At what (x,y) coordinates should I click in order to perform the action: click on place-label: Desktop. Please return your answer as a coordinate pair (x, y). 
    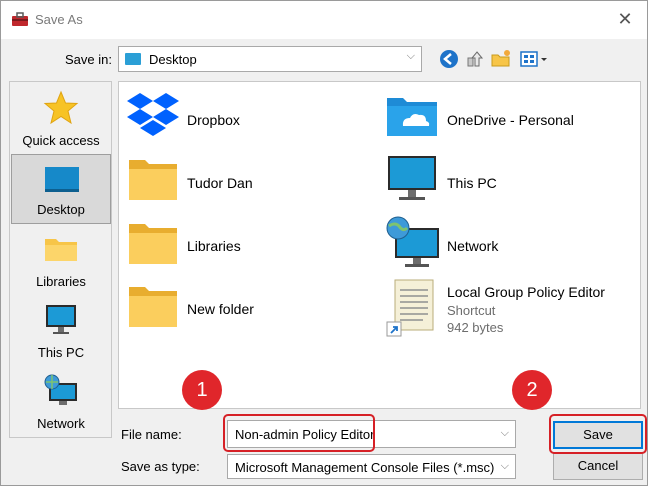
    Looking at the image, I should click on (61, 209).